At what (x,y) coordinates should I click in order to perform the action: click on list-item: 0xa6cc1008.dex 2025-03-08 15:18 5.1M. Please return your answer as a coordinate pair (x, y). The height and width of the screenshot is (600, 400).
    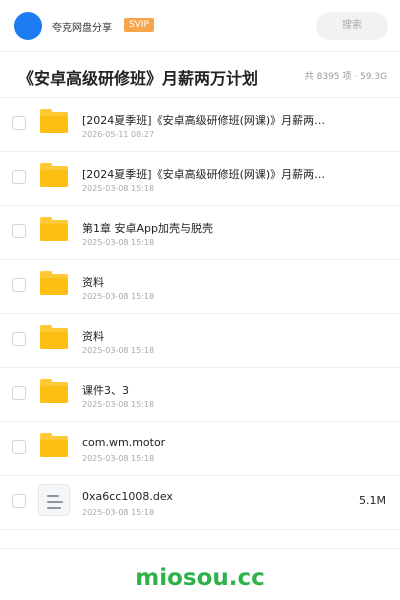
    Looking at the image, I should click on (200, 503).